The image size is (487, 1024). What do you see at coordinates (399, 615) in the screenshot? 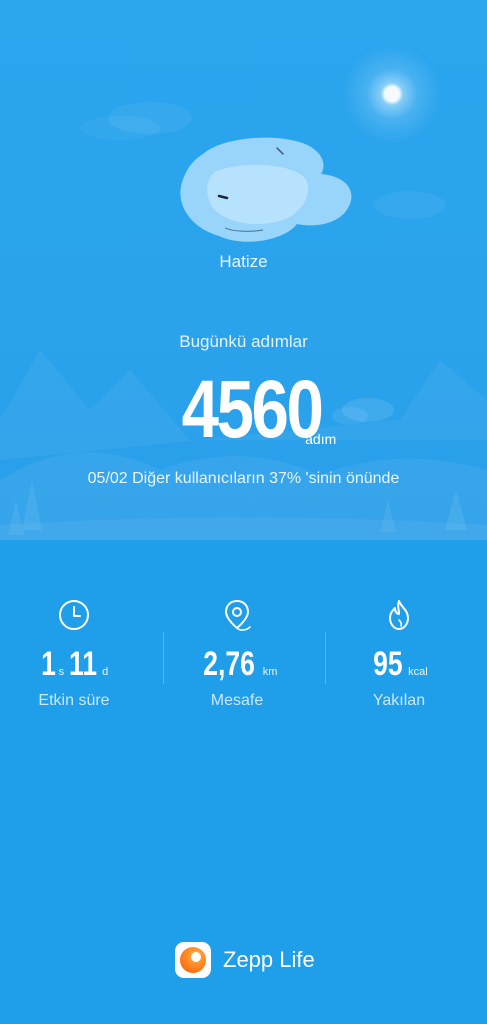
I see `flame-icon` at bounding box center [399, 615].